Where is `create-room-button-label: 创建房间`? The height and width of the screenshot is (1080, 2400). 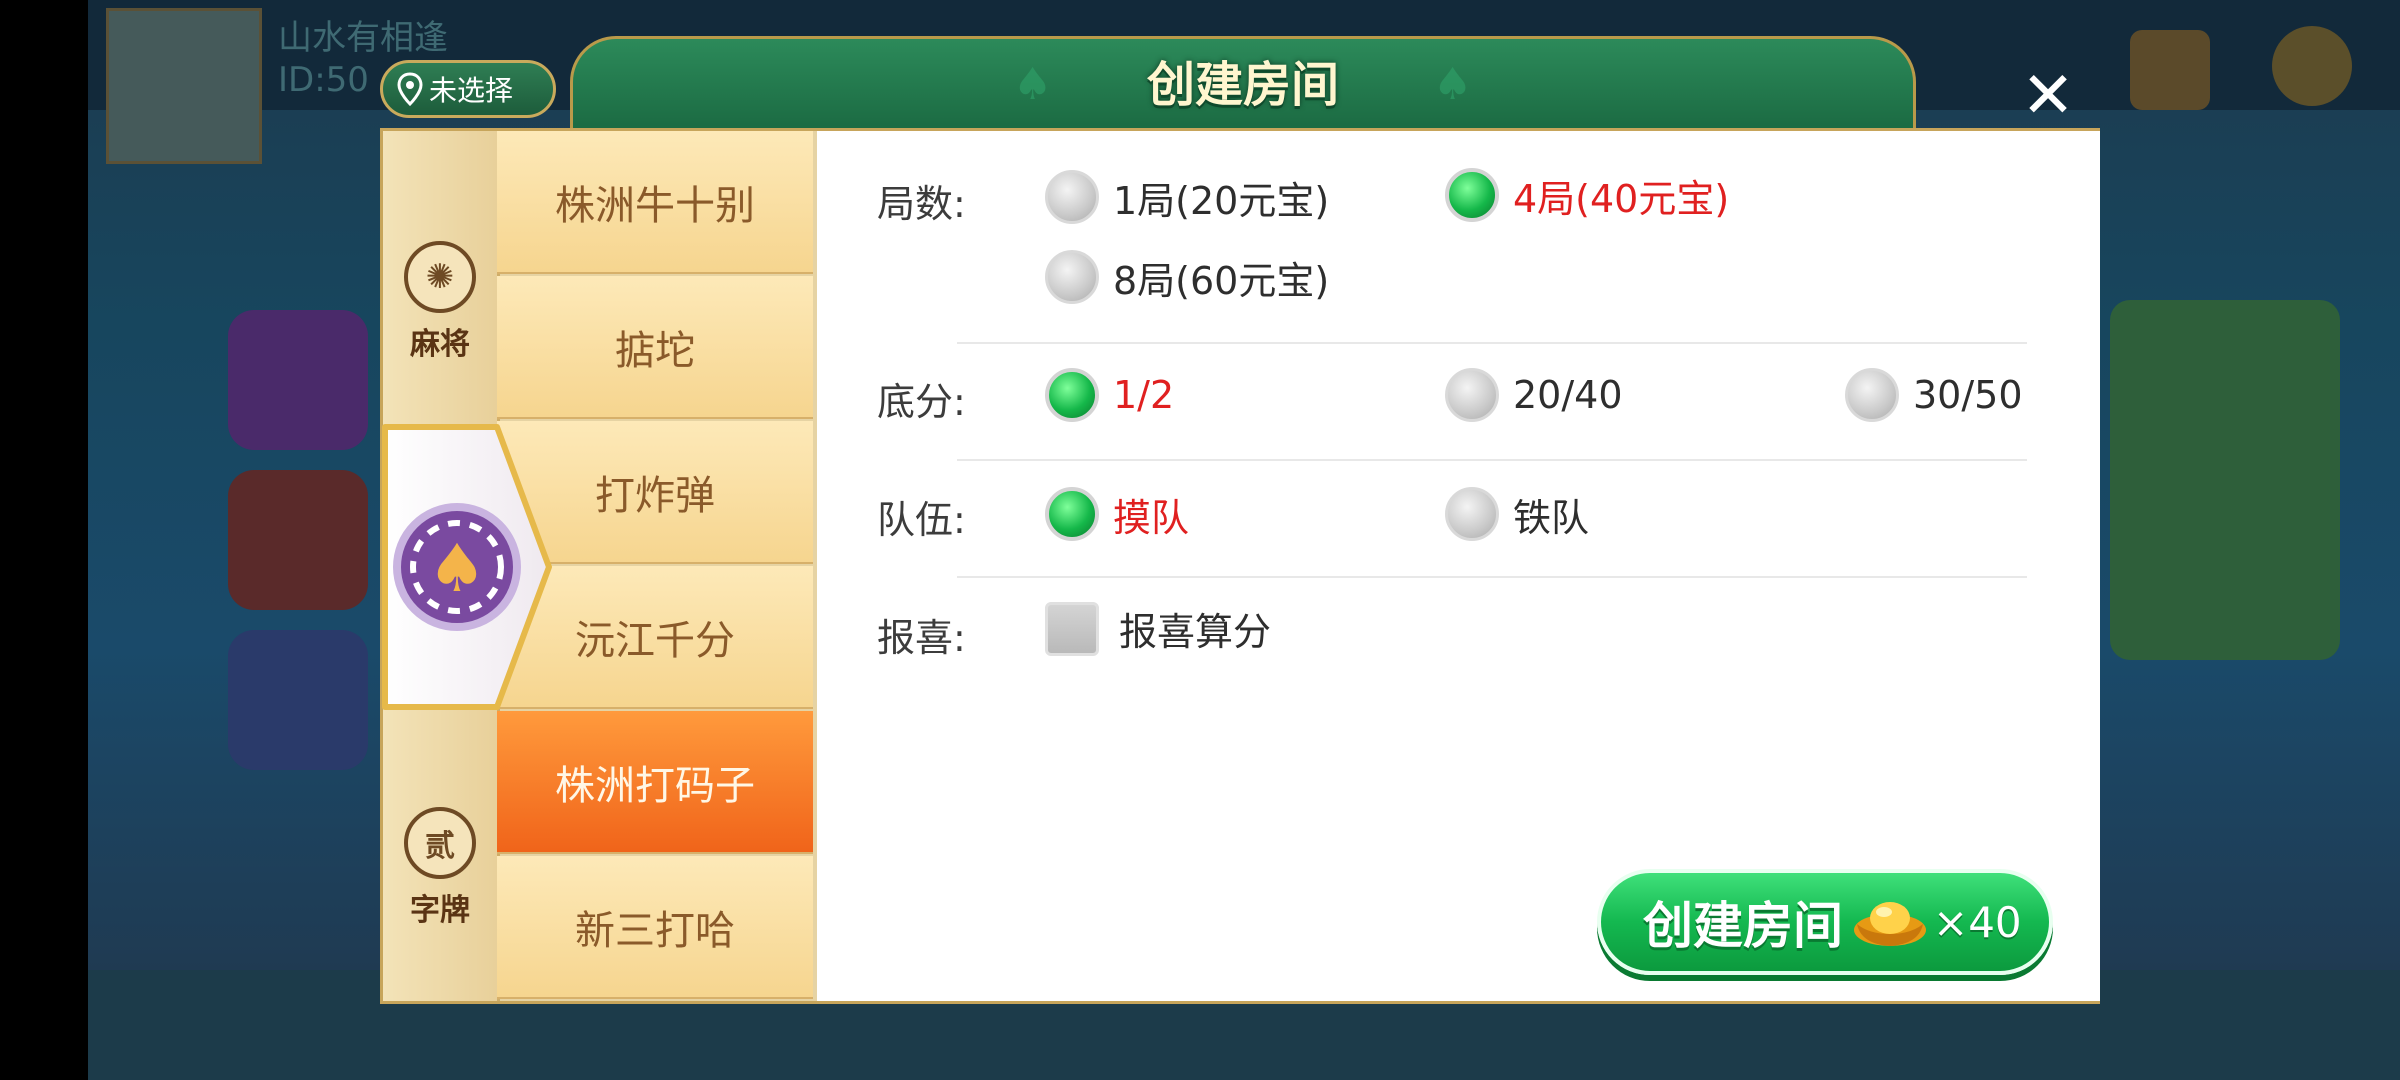
create-room-button-label: 创建房间 is located at coordinates (1743, 926).